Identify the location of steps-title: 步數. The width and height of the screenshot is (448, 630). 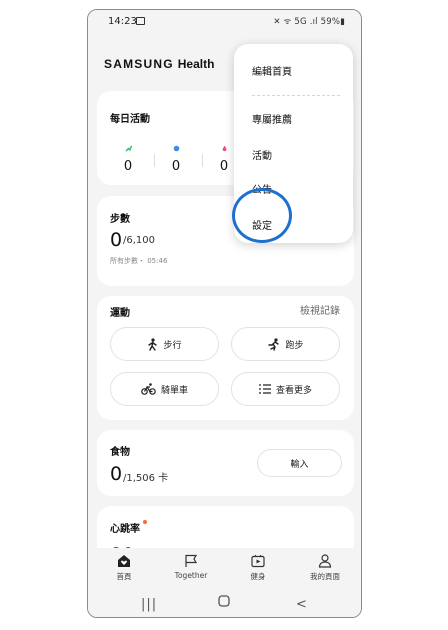
(120, 219).